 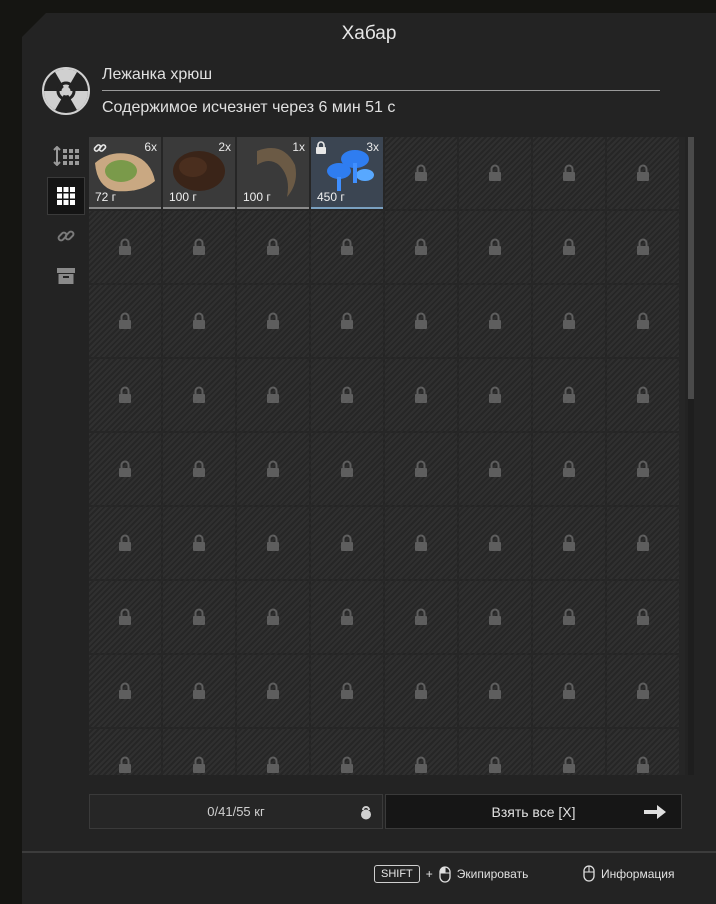 I want to click on grid-view-button, so click(x=66, y=196).